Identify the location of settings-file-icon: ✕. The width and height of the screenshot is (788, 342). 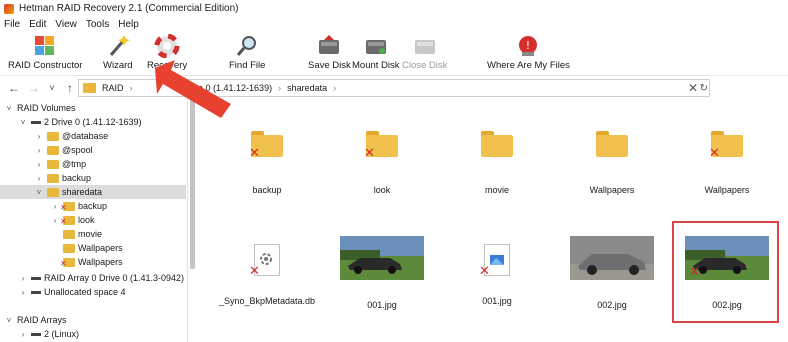
(264, 261).